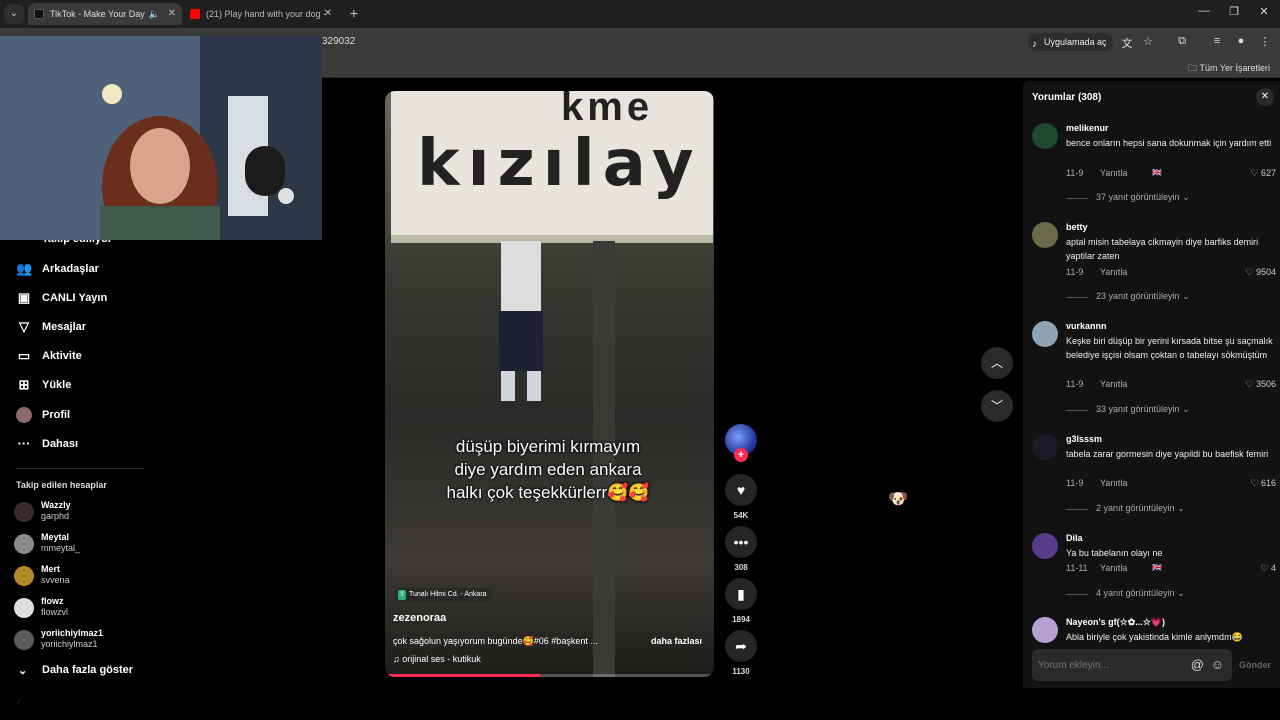 The width and height of the screenshot is (1280, 720). I want to click on star-icon: ☆, so click(1148, 41).